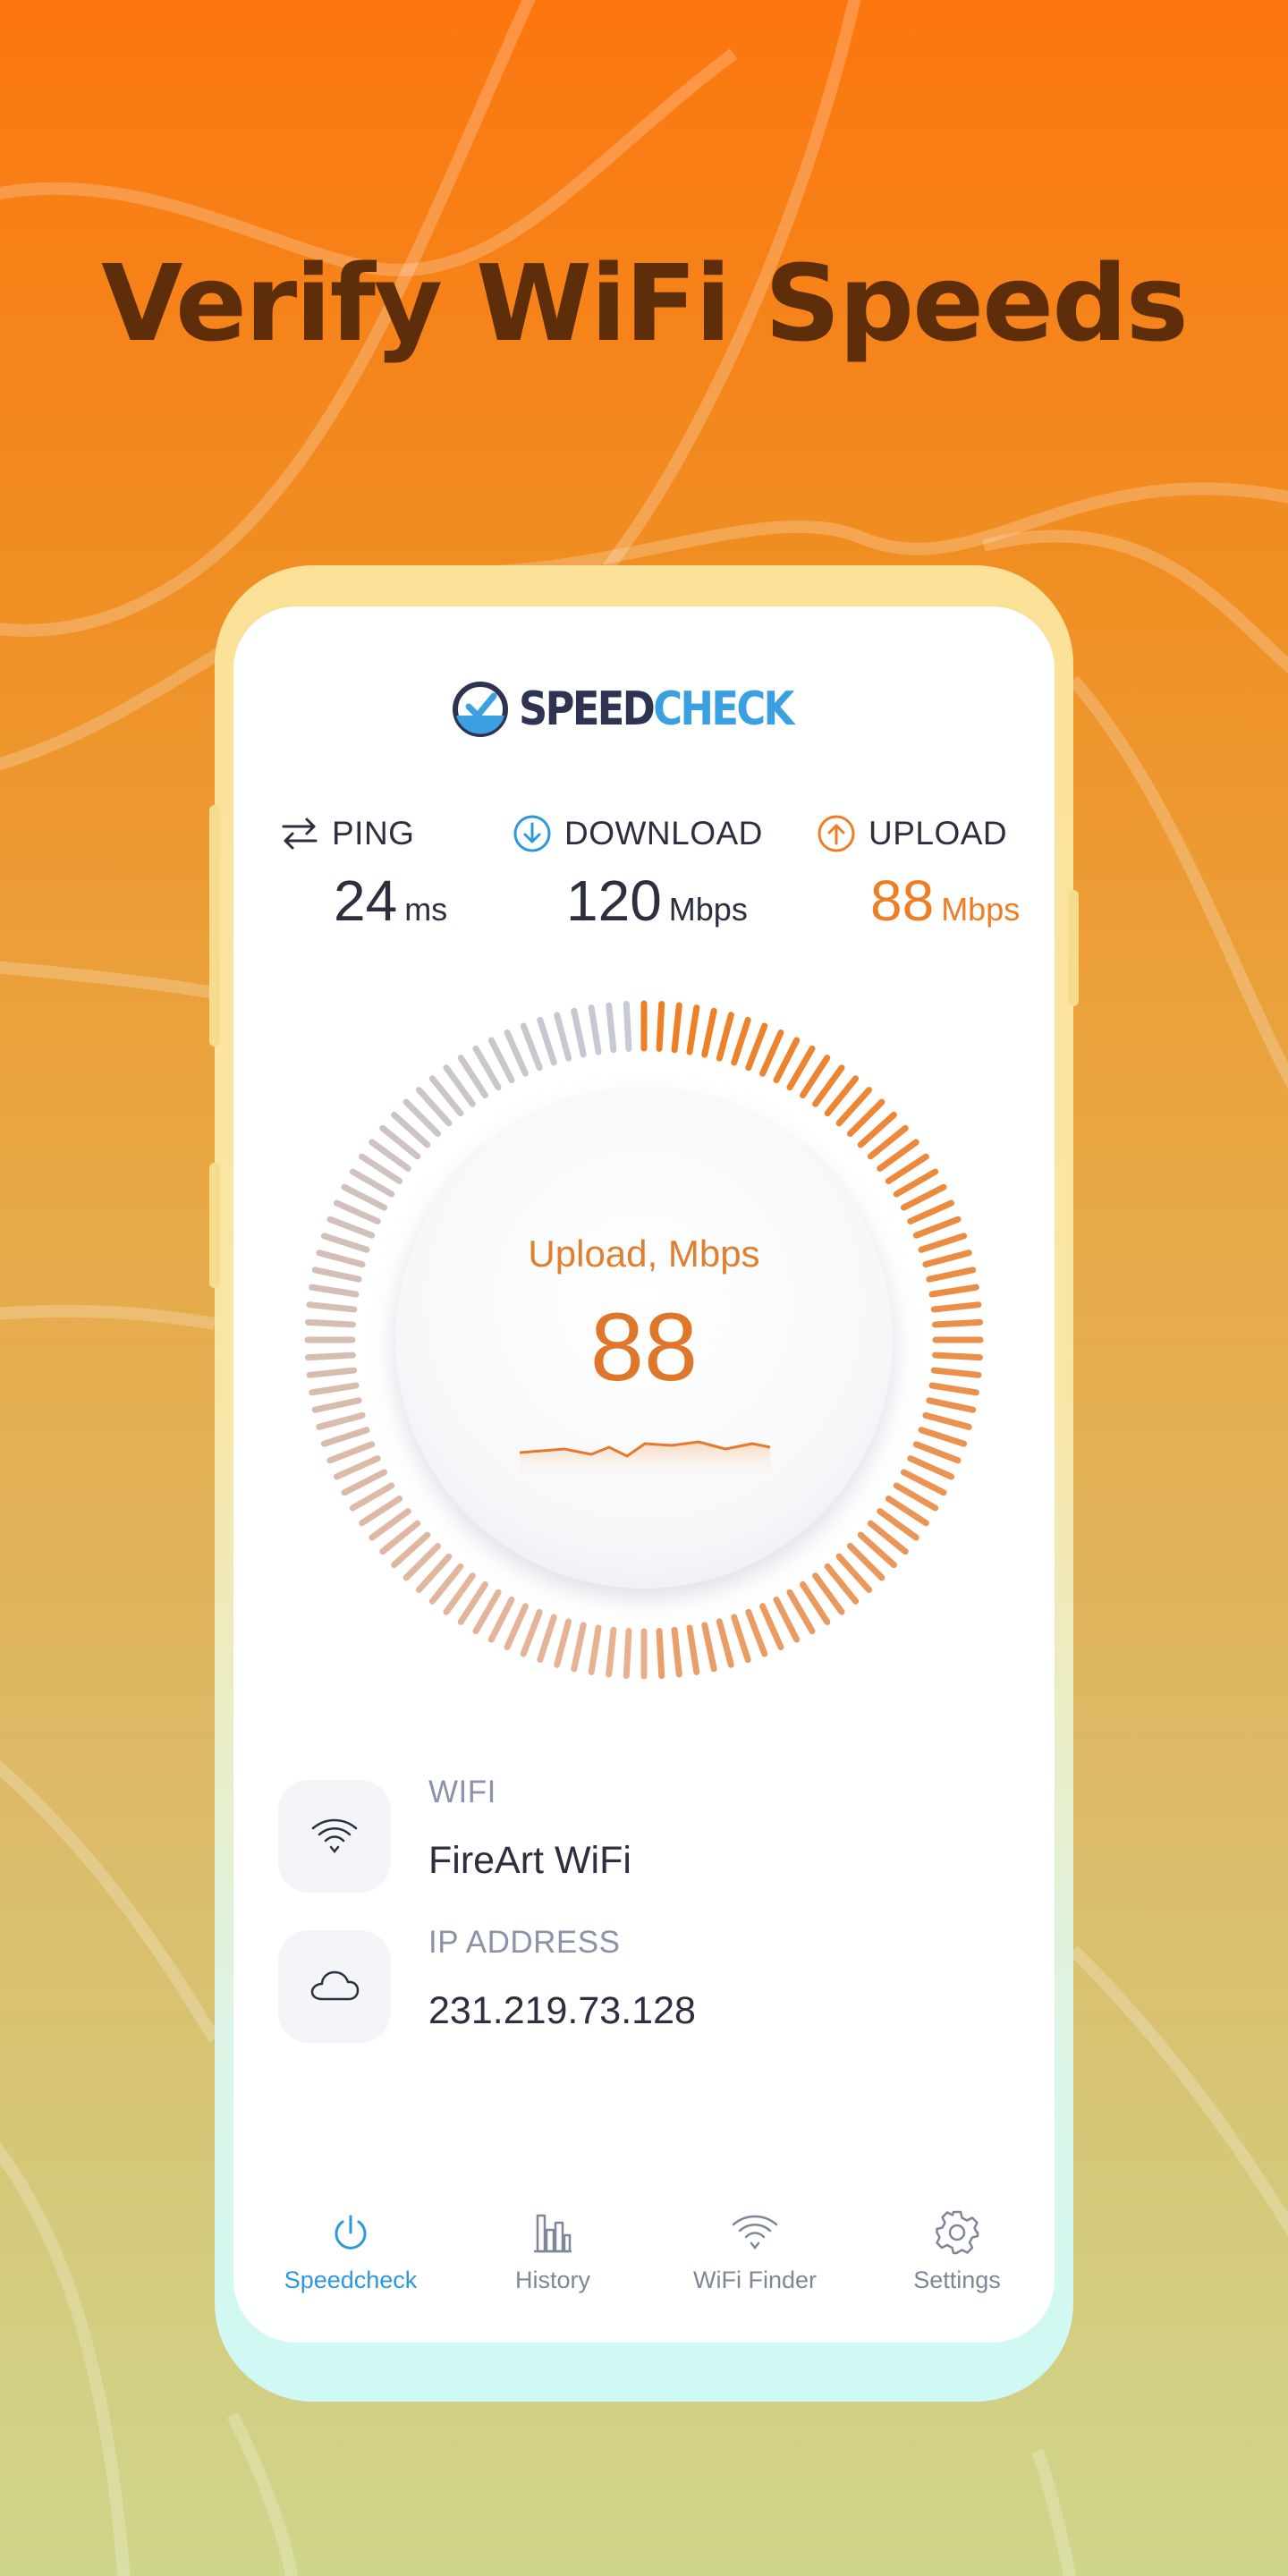 The height and width of the screenshot is (2576, 1288). What do you see at coordinates (351, 2232) in the screenshot?
I see `power-icon` at bounding box center [351, 2232].